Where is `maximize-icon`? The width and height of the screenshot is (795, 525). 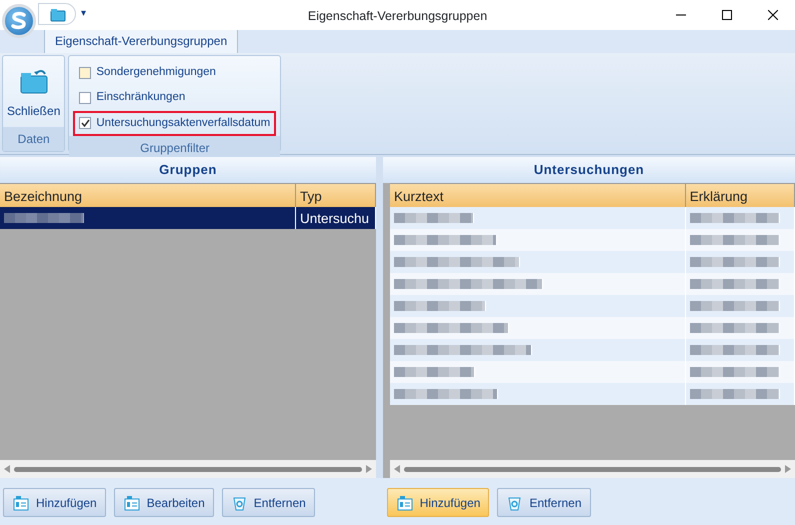
maximize-icon is located at coordinates (727, 15).